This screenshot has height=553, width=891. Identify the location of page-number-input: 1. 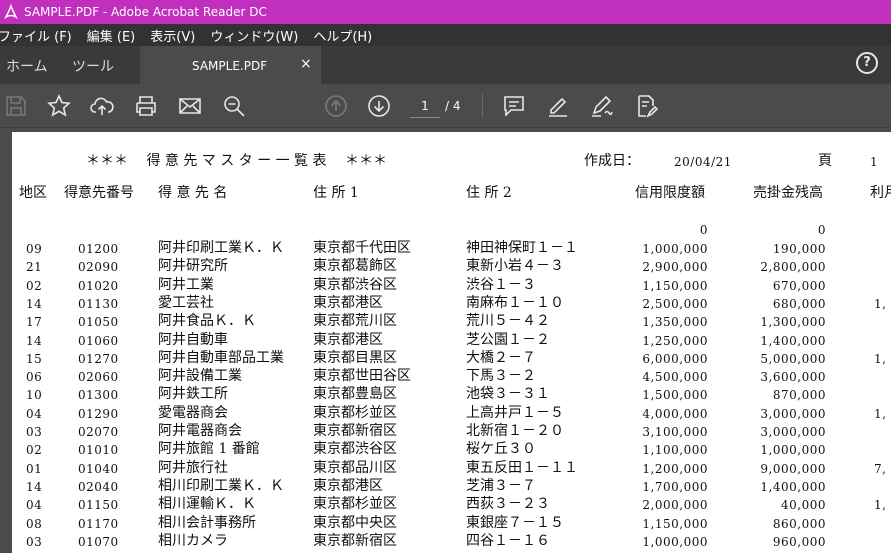
(425, 106).